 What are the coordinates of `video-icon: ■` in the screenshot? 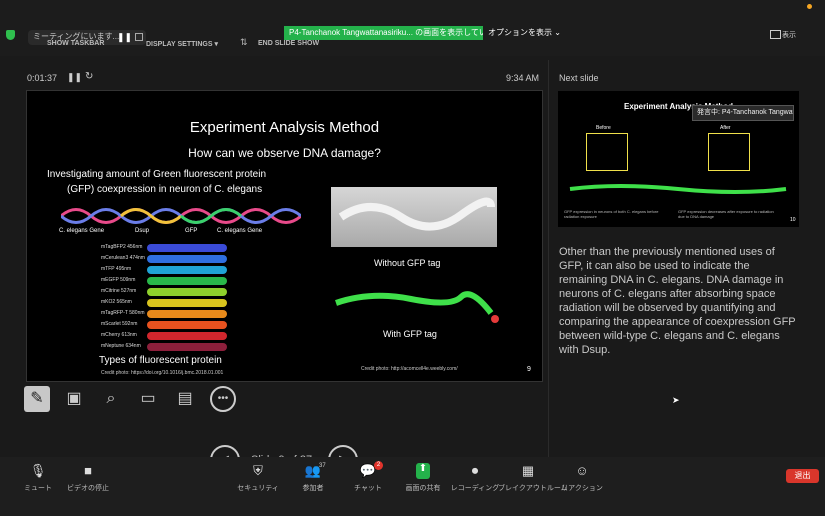 It's located at (88, 470).